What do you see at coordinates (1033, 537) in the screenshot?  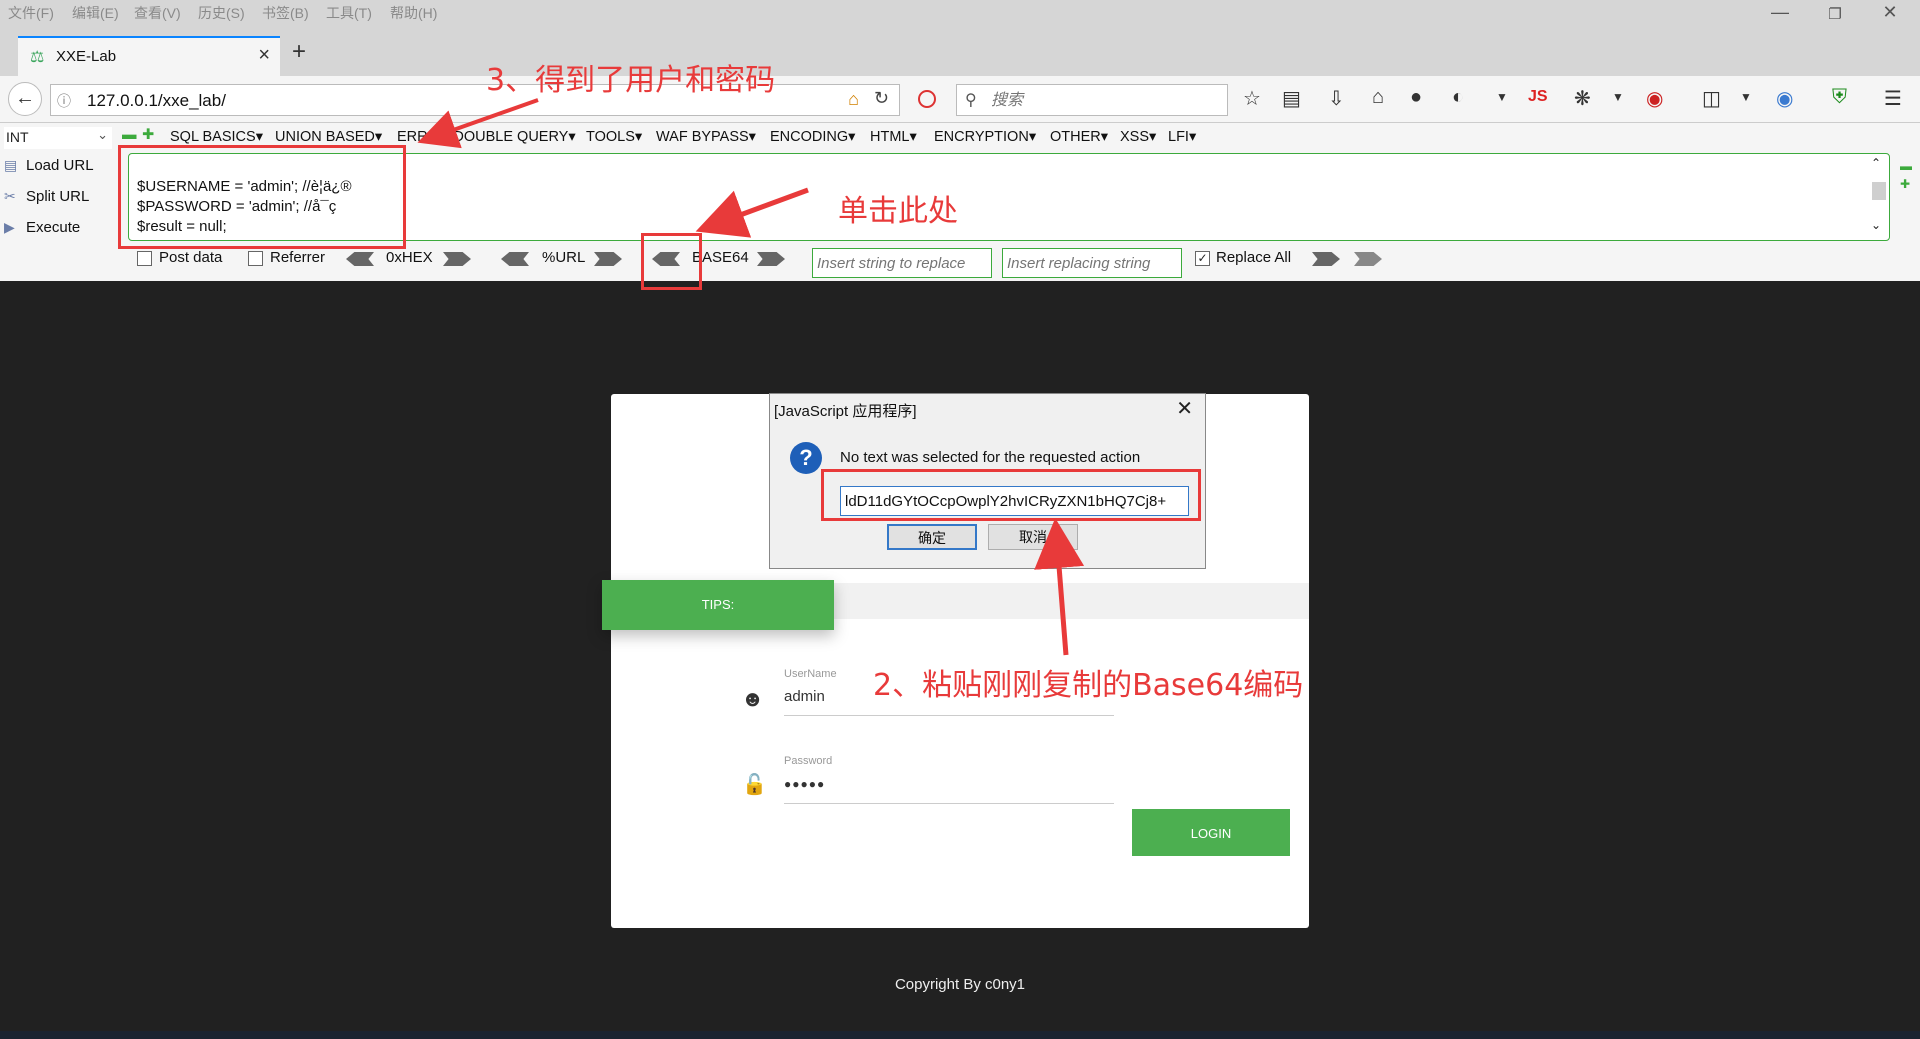 I see `cancel-button: 取消` at bounding box center [1033, 537].